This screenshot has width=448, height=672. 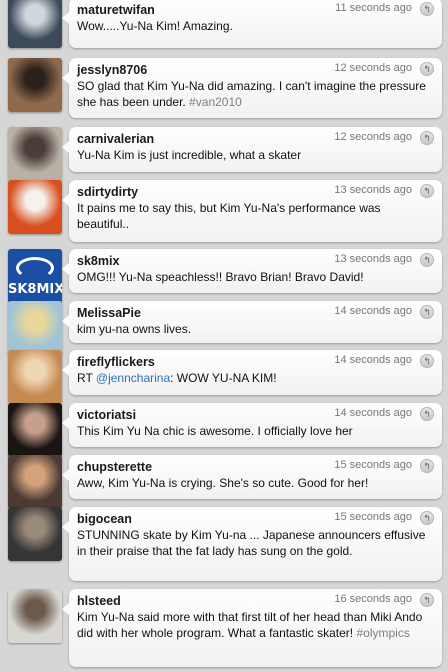 I want to click on username-link: MelissaPie, so click(x=109, y=313).